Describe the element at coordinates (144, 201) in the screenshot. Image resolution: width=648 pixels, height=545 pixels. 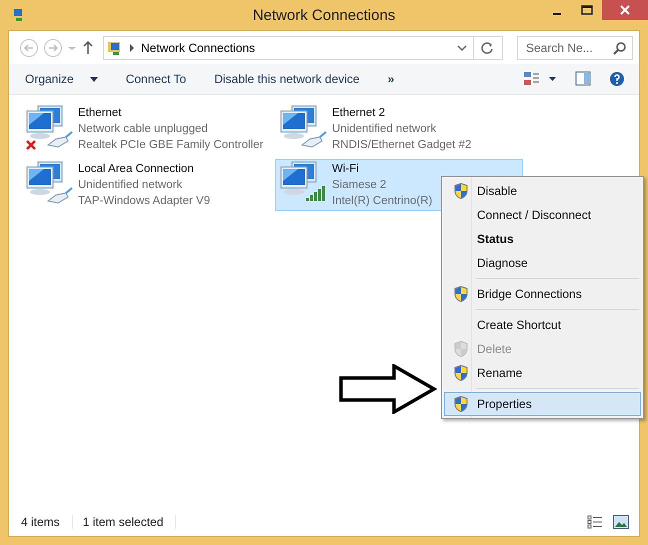
I see `adapter-name: TAP-Windows Adapter V9` at that location.